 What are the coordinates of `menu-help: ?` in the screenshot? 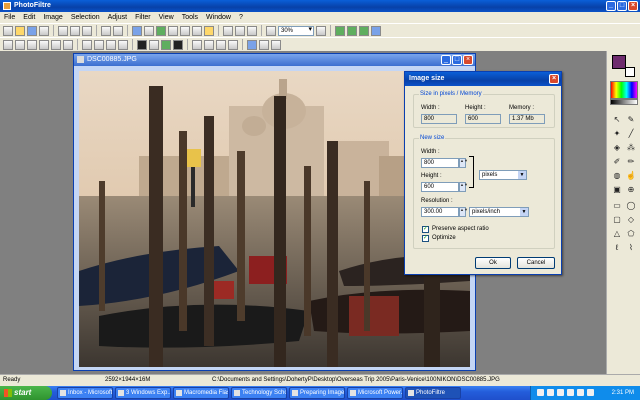 It's located at (241, 17).